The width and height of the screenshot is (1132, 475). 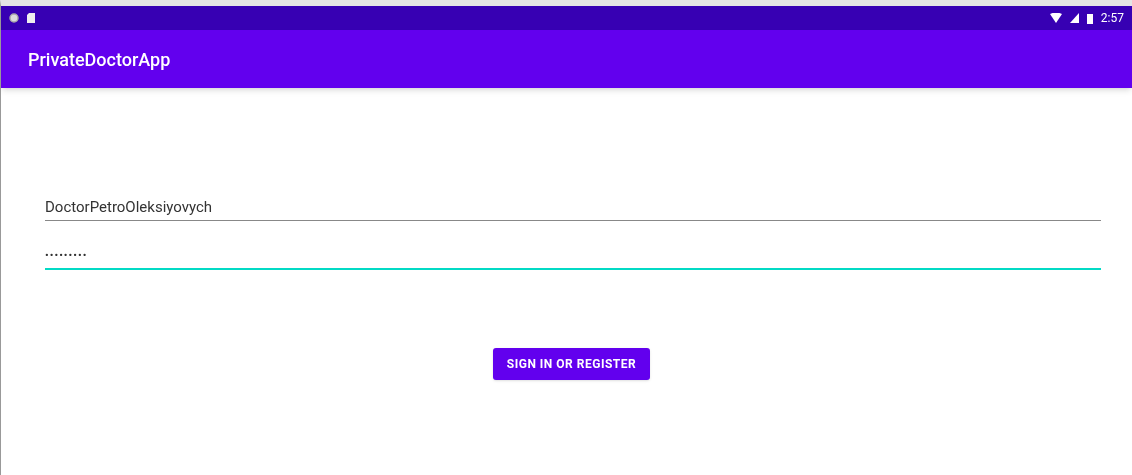 What do you see at coordinates (573, 256) in the screenshot?
I see `password-field: •••••••••` at bounding box center [573, 256].